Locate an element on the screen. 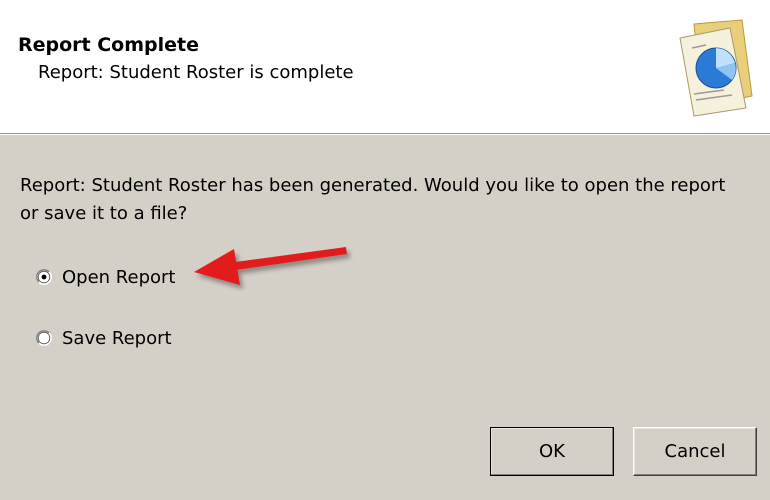 Image resolution: width=770 pixels, height=500 pixels. open-report-radio is located at coordinates (44, 277).